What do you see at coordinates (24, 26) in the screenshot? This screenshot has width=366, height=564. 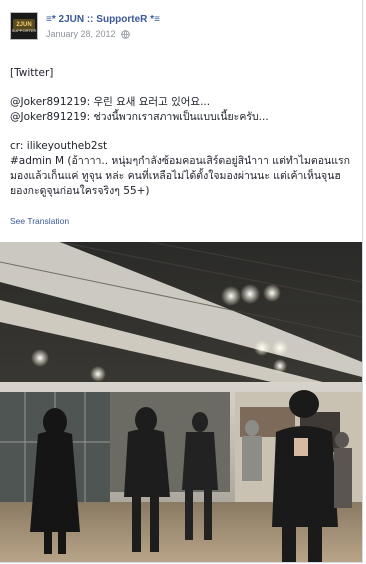 I see `page-avatar: 2JUN SUPPORTER` at bounding box center [24, 26].